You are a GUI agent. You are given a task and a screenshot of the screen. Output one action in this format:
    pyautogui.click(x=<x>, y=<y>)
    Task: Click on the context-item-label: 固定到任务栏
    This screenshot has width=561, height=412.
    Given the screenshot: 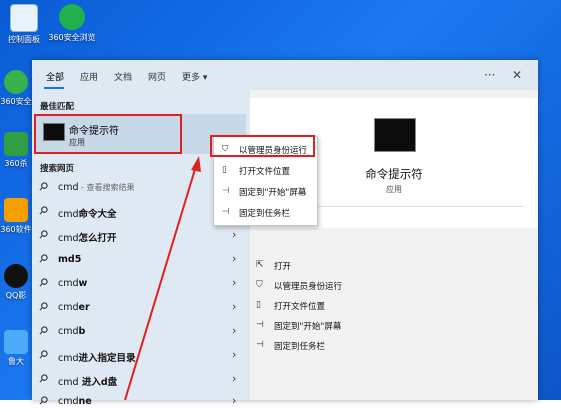 What is the action you would take?
    pyautogui.click(x=265, y=214)
    